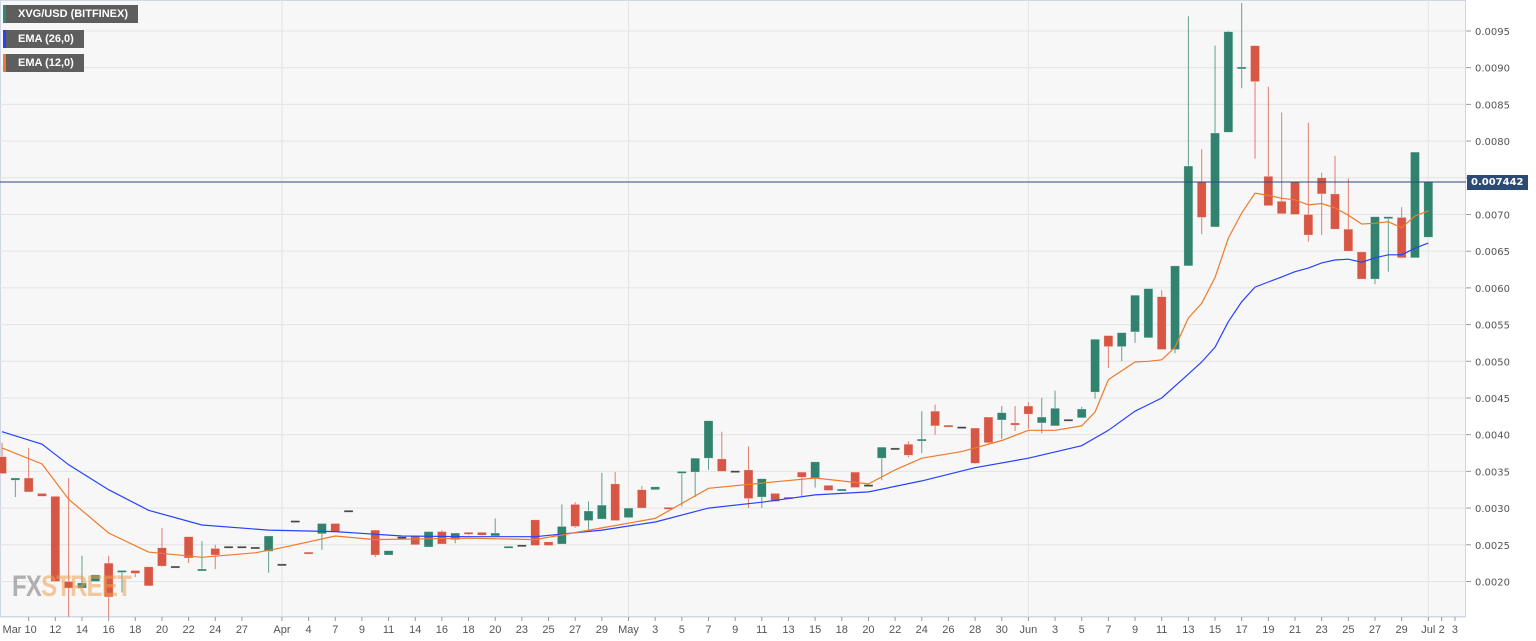 This screenshot has height=641, width=1536. Describe the element at coordinates (415, 630) in the screenshot. I see `x-tick-label: 14` at that location.